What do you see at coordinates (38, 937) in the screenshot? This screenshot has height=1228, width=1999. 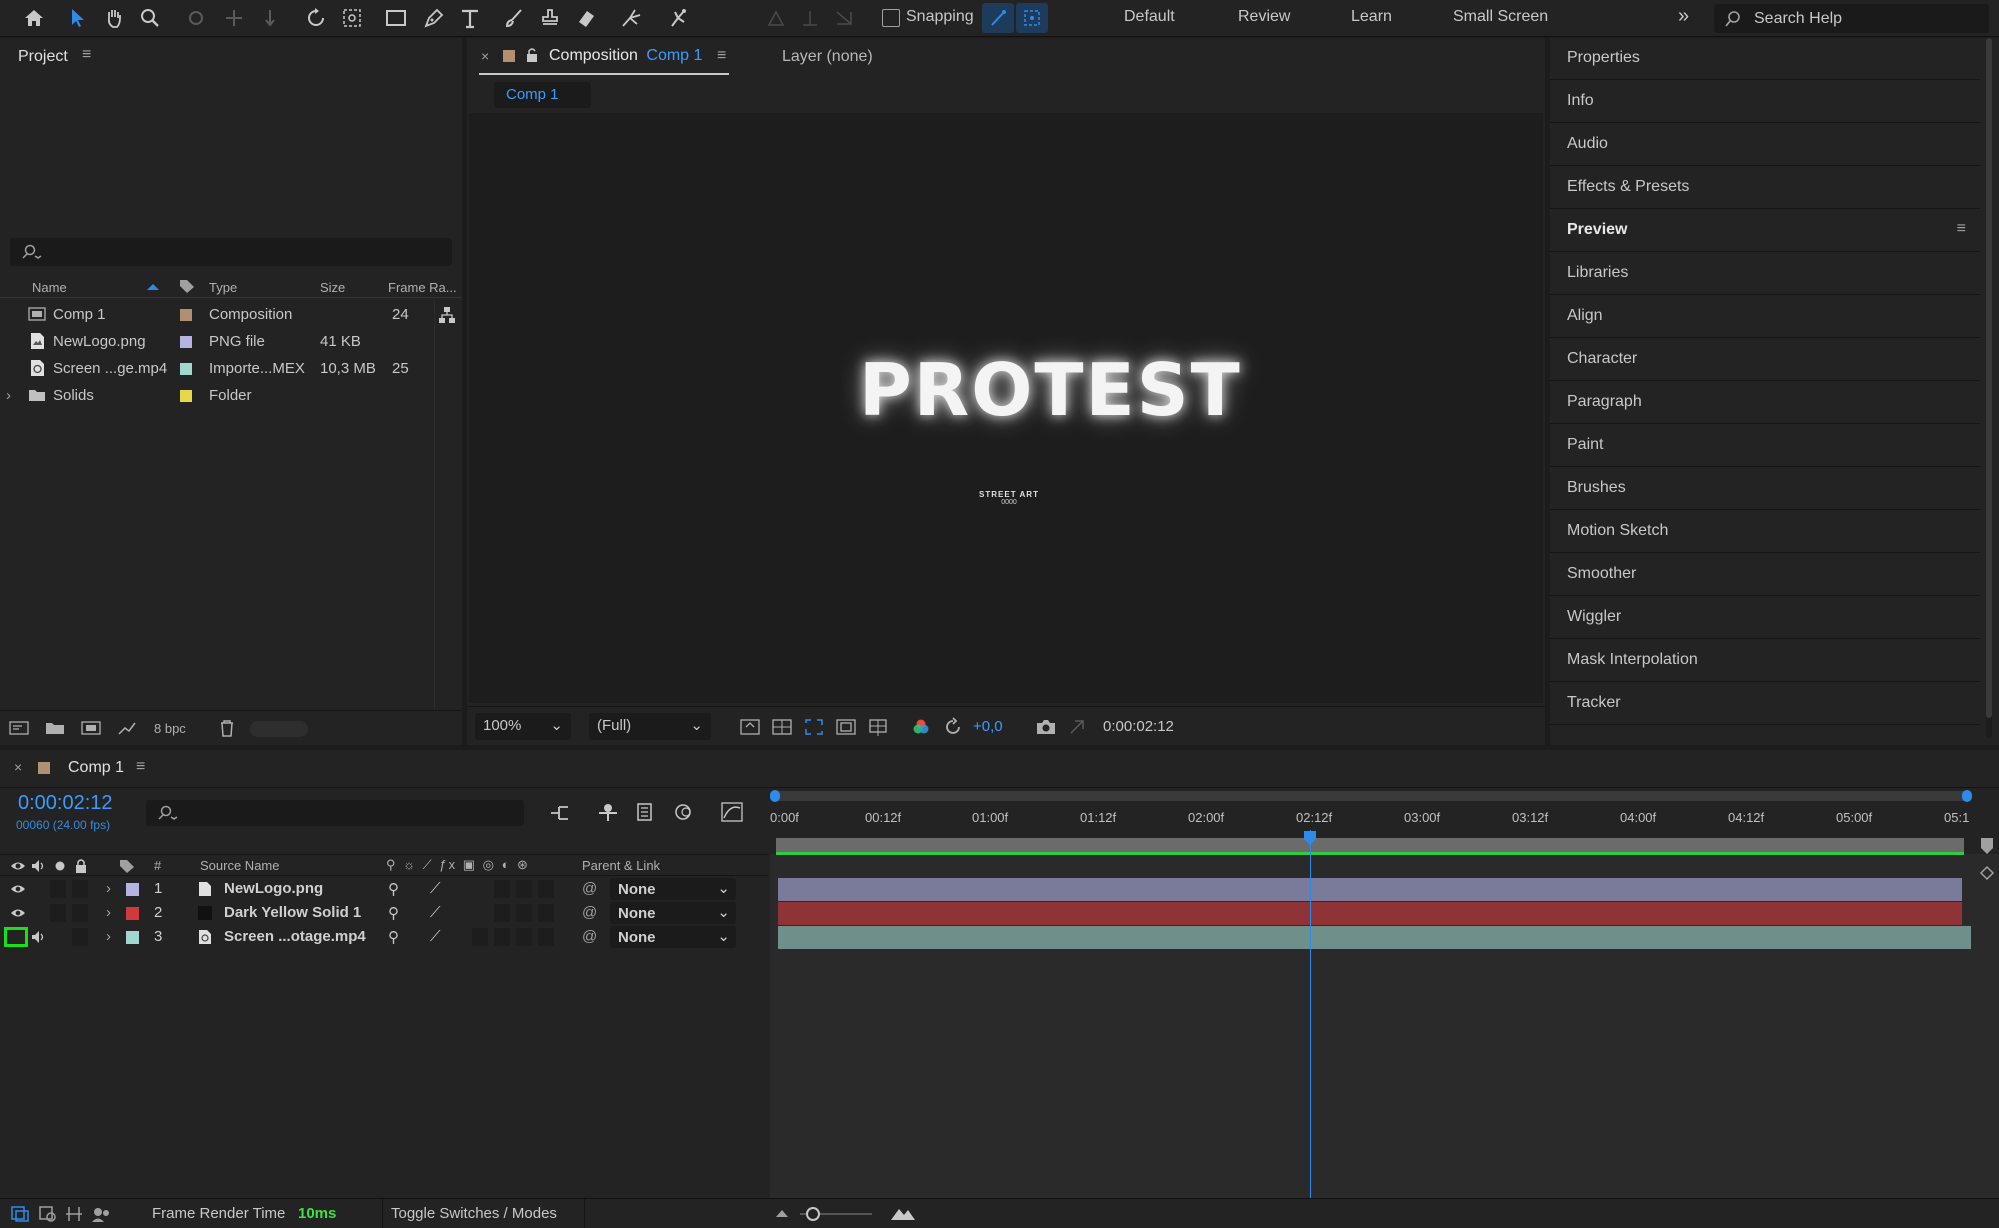 I see `audio-speaker-icon` at bounding box center [38, 937].